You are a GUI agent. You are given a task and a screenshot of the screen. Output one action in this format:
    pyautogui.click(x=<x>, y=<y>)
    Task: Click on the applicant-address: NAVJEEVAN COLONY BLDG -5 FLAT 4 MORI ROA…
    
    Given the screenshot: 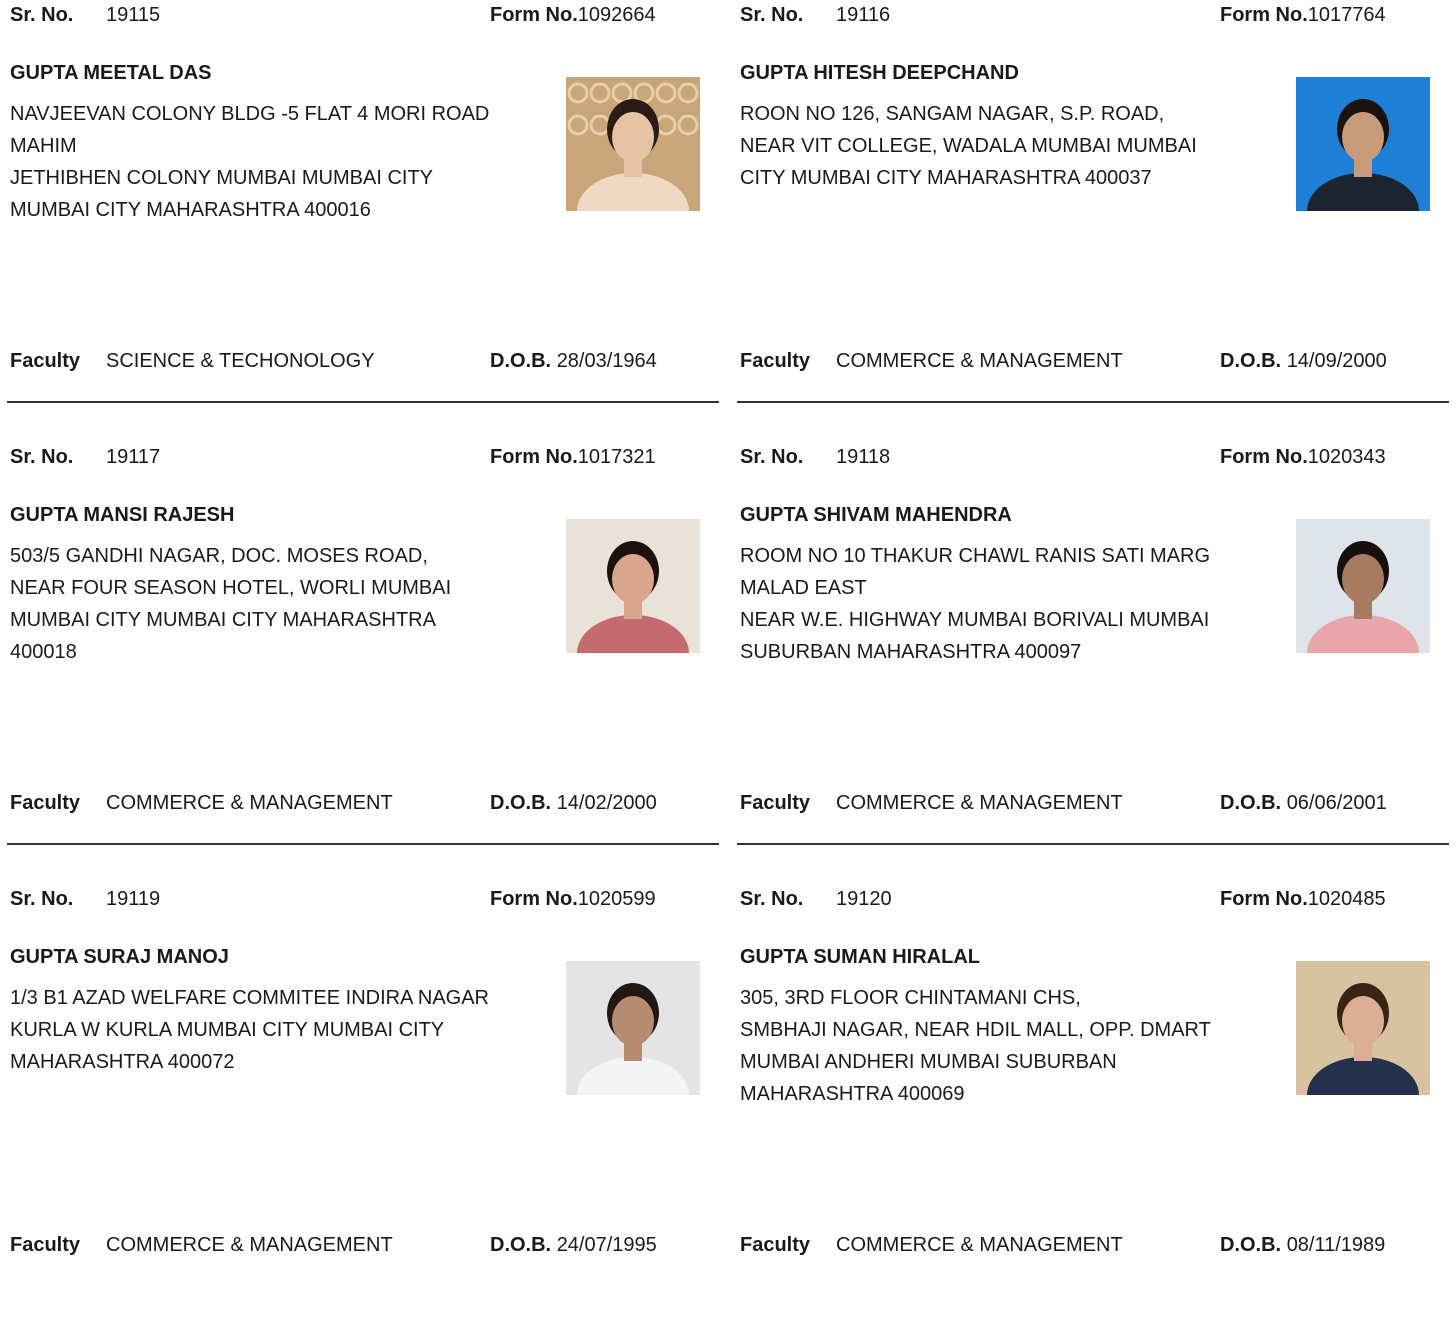 What is the action you would take?
    pyautogui.click(x=280, y=162)
    